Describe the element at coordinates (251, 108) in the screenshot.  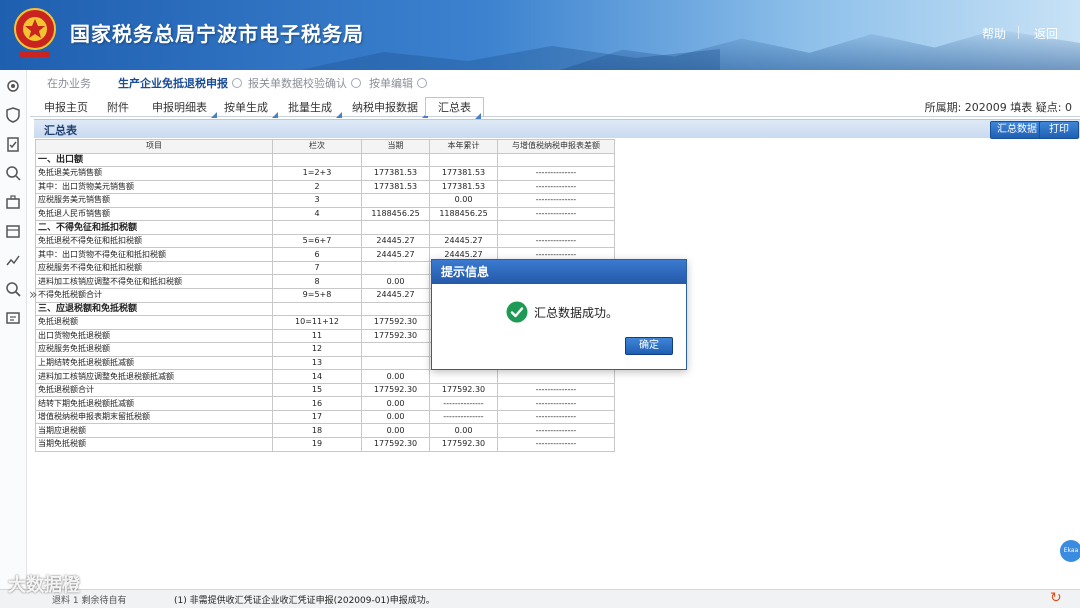
I see `tab-generate-by-form: 按单生成` at that location.